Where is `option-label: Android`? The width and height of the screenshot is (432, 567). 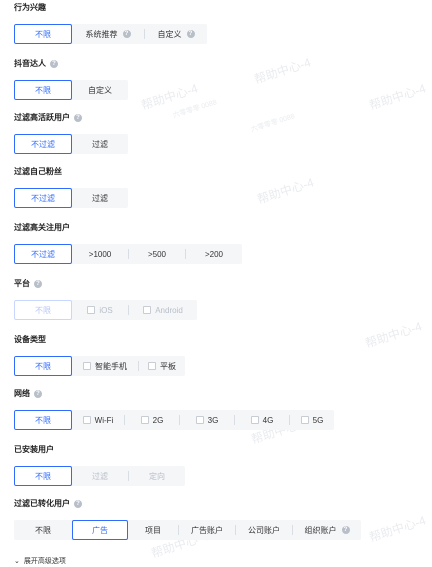
option-label: Android is located at coordinates (169, 310).